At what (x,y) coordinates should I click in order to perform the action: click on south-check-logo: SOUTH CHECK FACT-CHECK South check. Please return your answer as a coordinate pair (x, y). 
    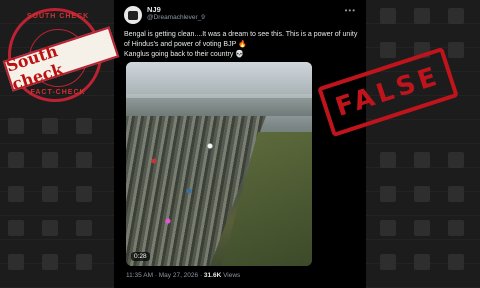
    Looking at the image, I should click on (61, 55).